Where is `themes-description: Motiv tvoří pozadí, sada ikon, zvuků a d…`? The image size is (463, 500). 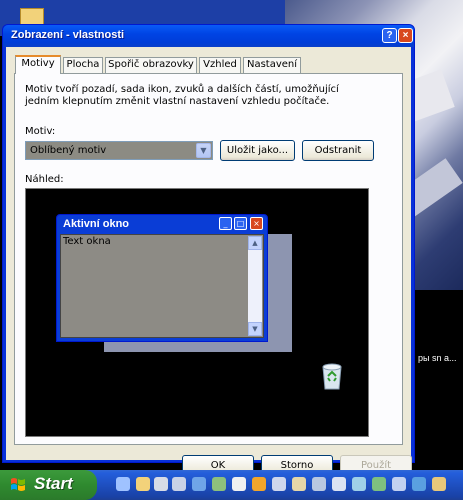
themes-description: Motiv tvoří pozadí, sada ikon, zvuků a d… is located at coordinates (182, 95).